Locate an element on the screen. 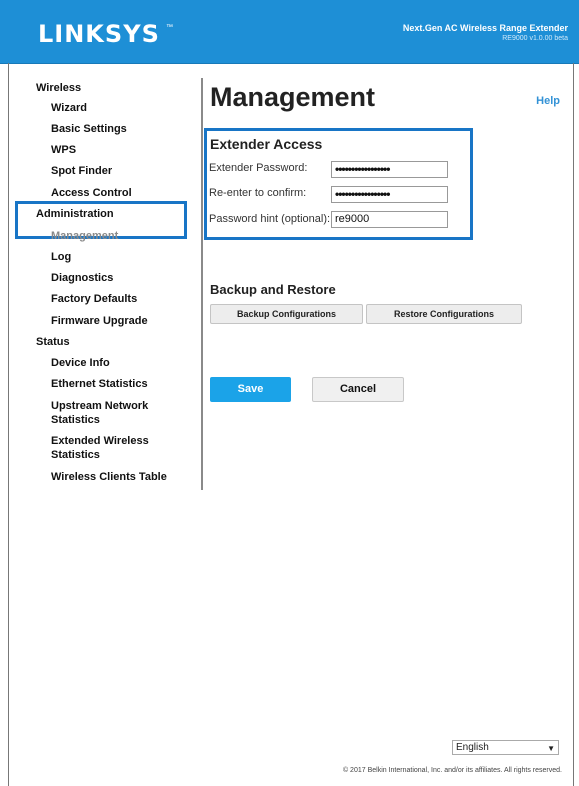 Image resolution: width=579 pixels, height=786 pixels. page-title: Management is located at coordinates (293, 97).